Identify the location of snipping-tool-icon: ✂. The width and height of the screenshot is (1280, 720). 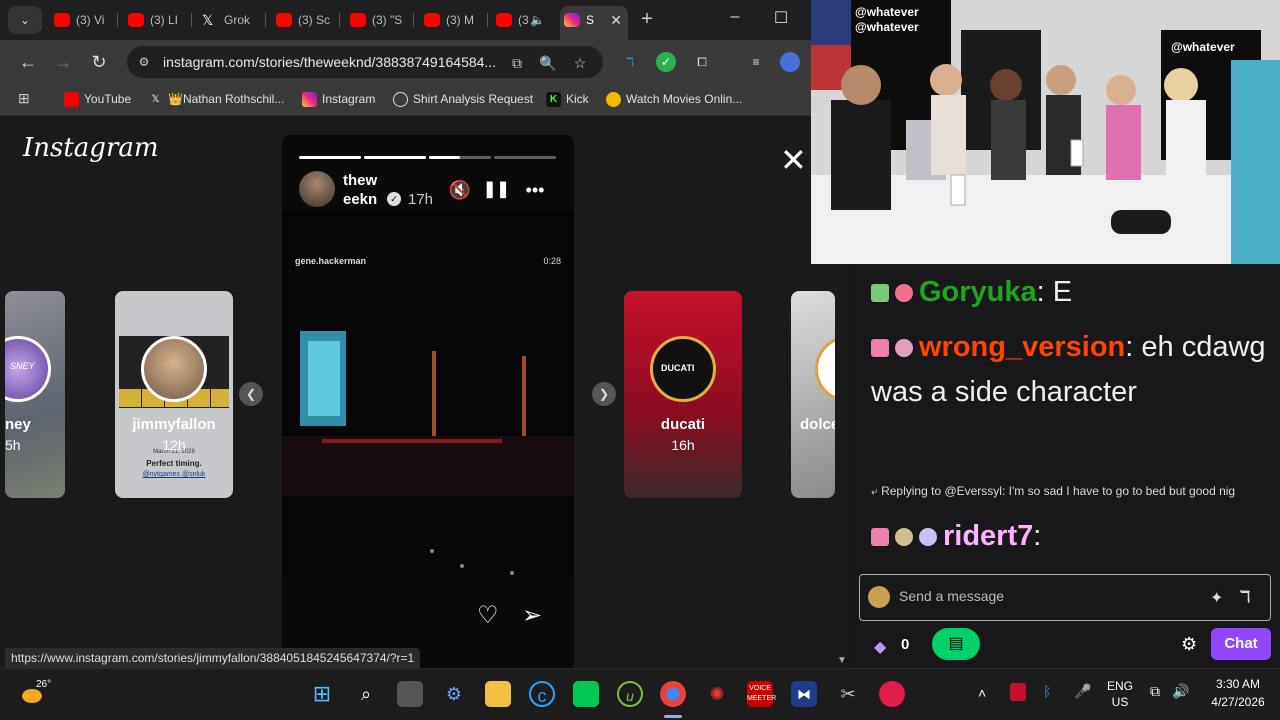
(848, 694).